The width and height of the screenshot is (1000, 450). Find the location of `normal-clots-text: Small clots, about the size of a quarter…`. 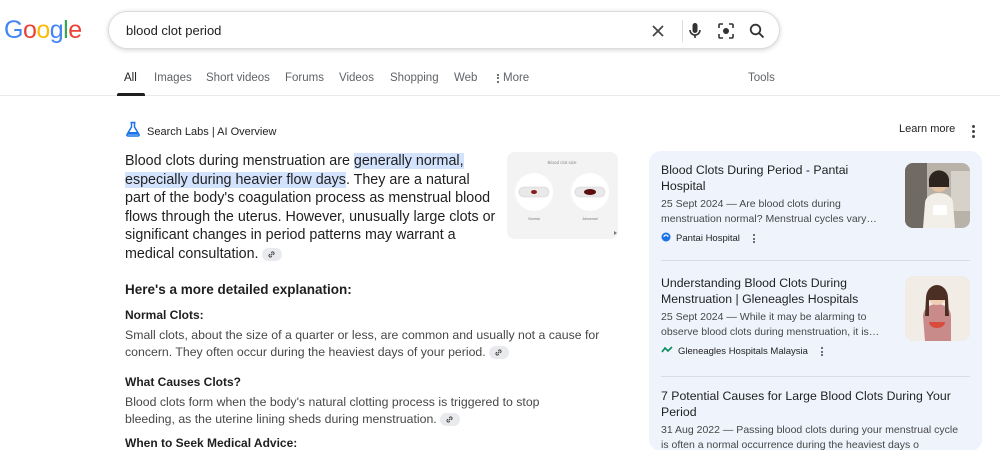

normal-clots-text: Small clots, about the size of a quarter… is located at coordinates (375, 344).